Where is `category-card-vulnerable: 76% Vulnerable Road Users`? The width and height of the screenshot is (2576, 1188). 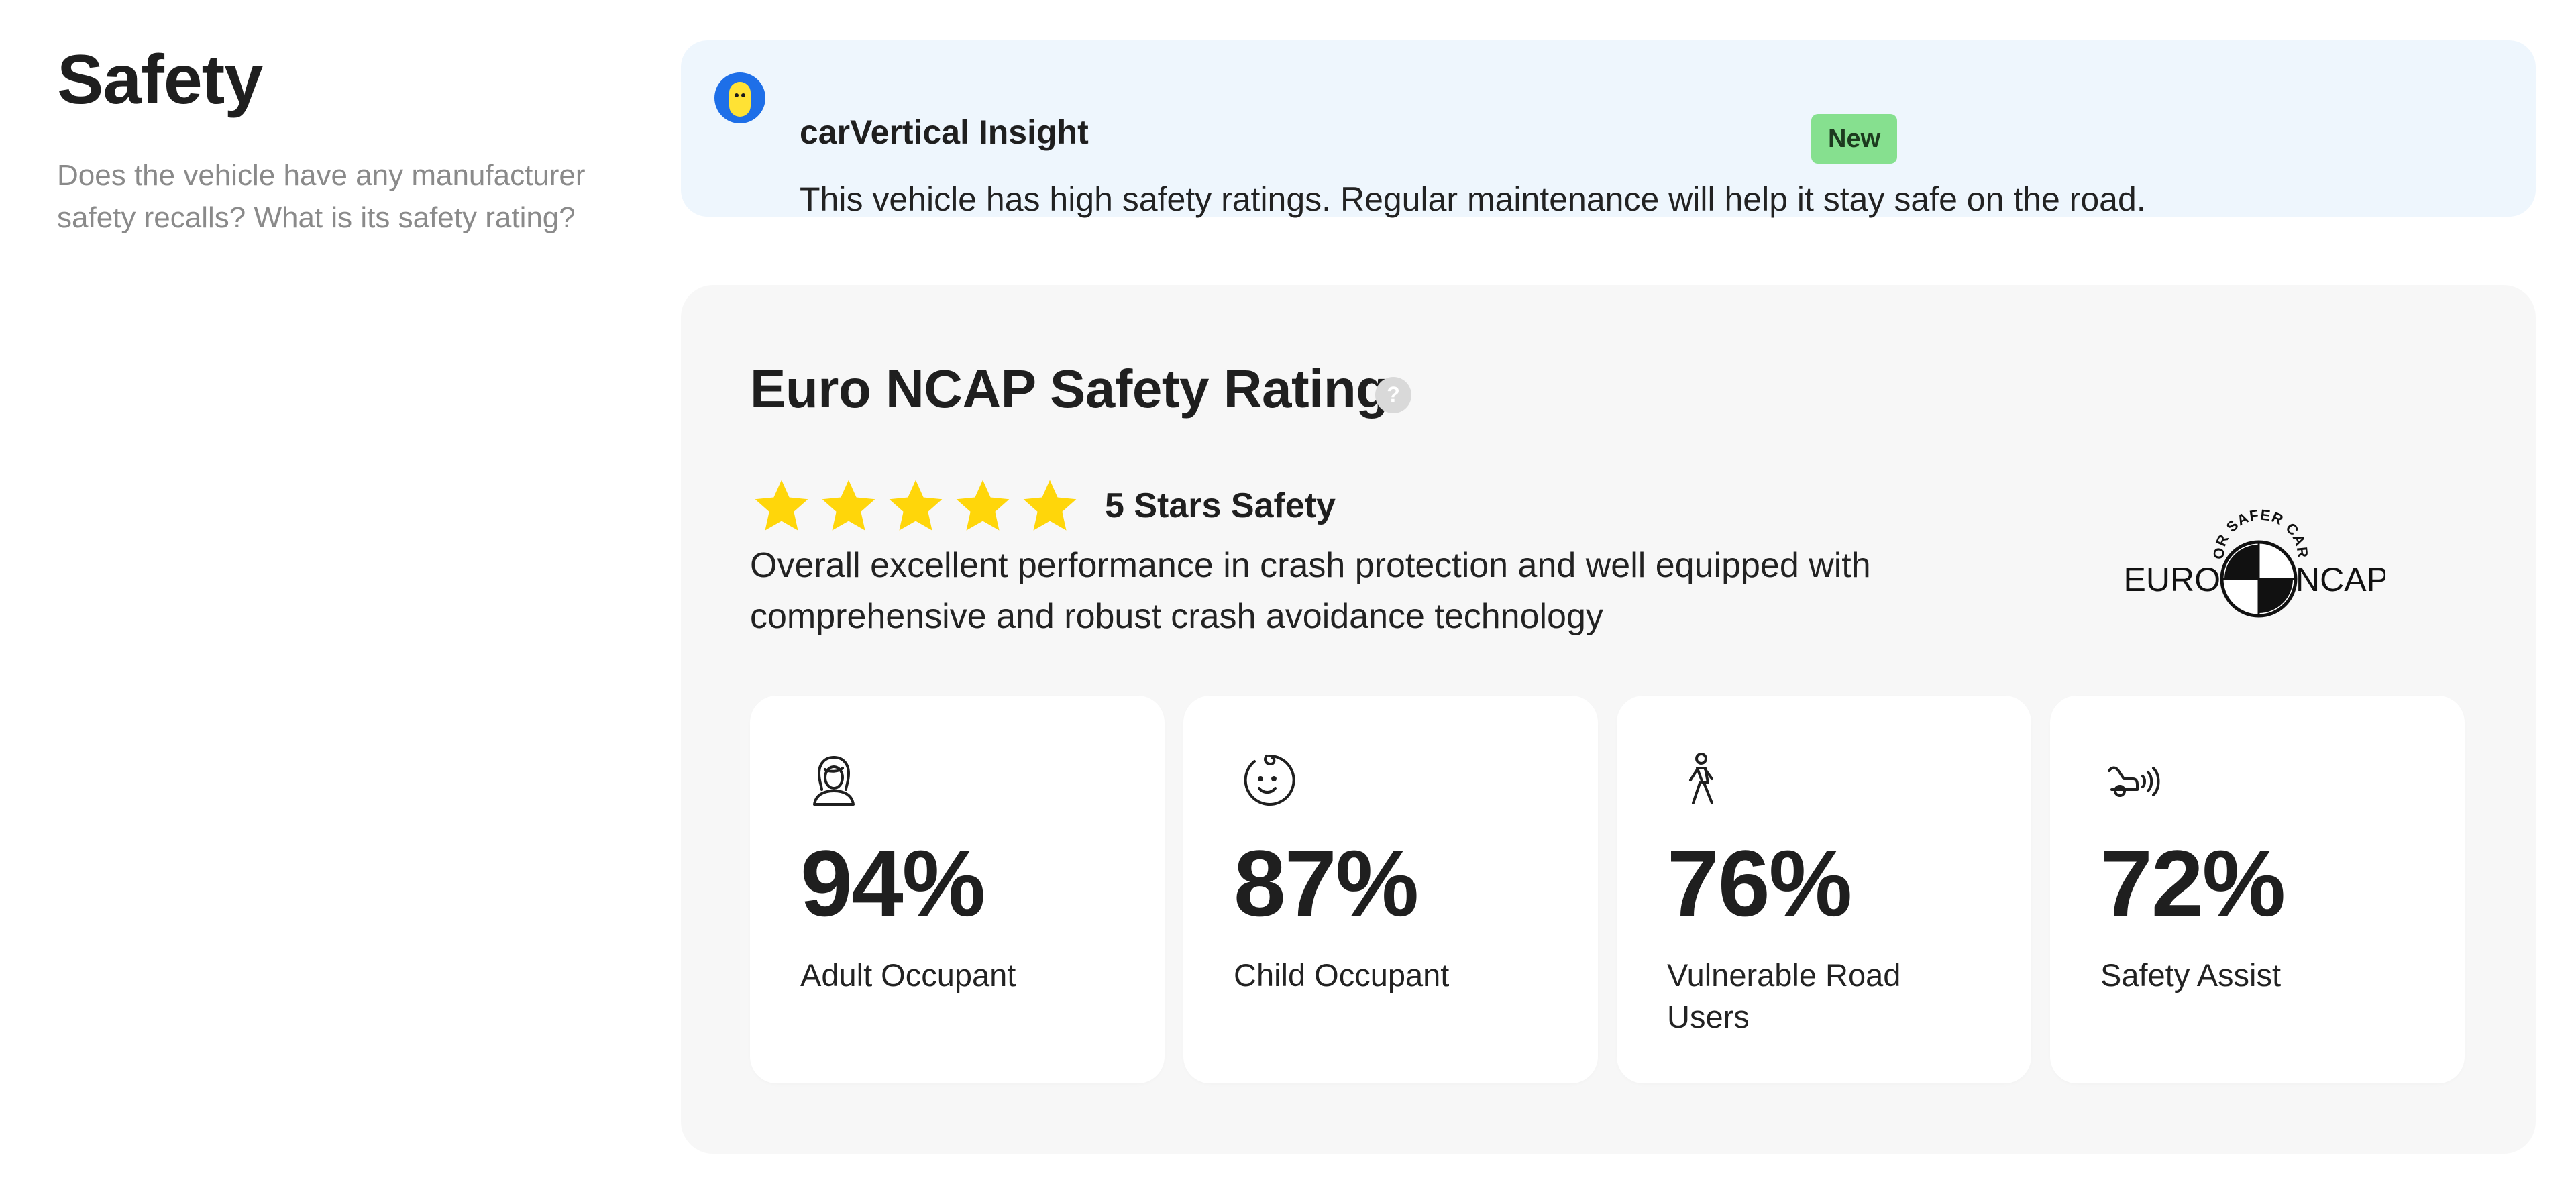
category-card-vulnerable: 76% Vulnerable Road Users is located at coordinates (1824, 890).